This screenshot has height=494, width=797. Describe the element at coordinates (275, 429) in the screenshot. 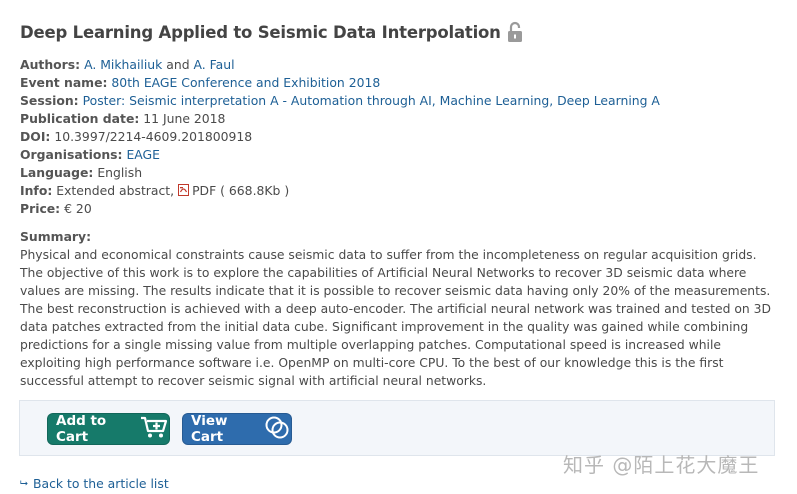

I see `view-cart-icon` at that location.